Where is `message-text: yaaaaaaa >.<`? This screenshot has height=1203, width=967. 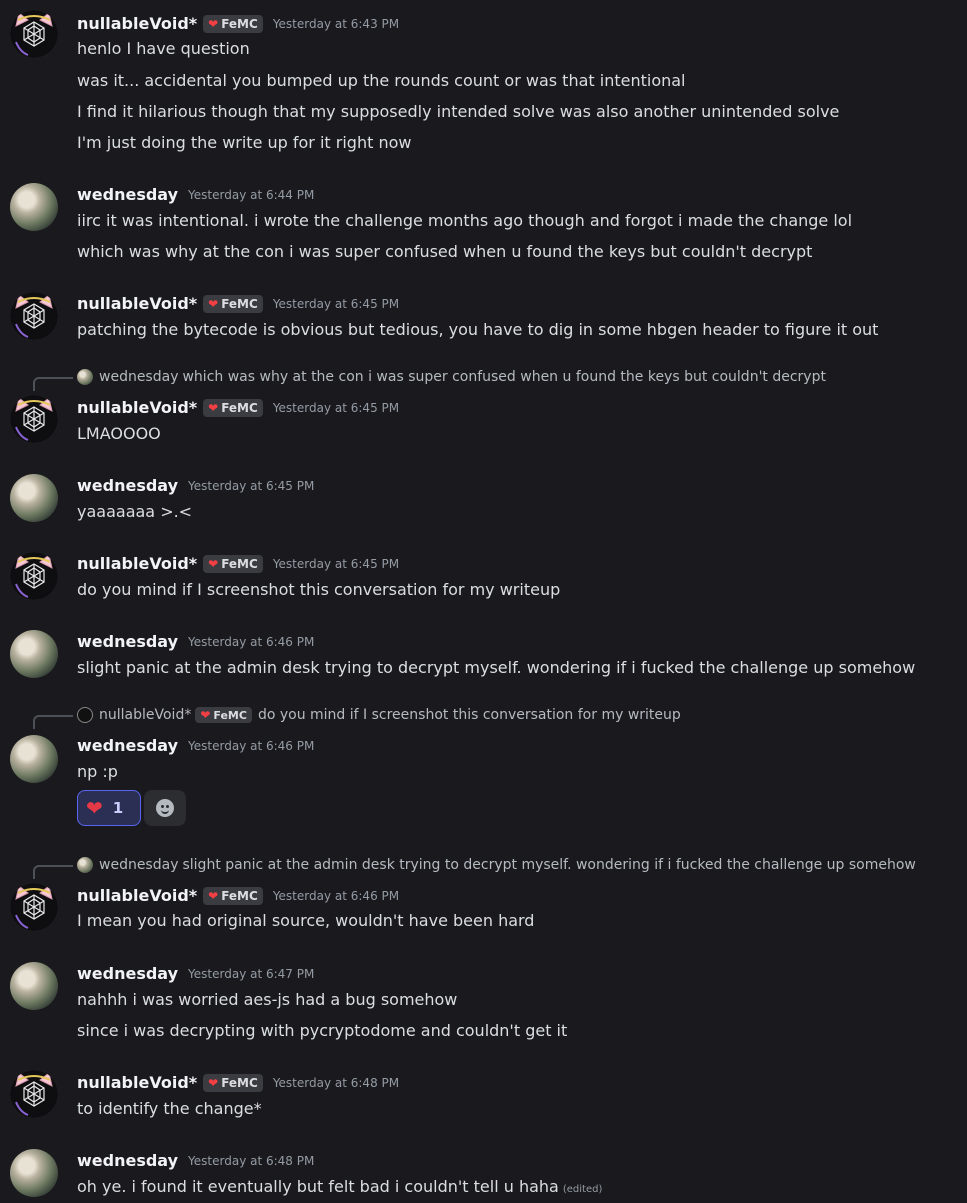
message-text: yaaaaaaa >.< is located at coordinates (135, 511).